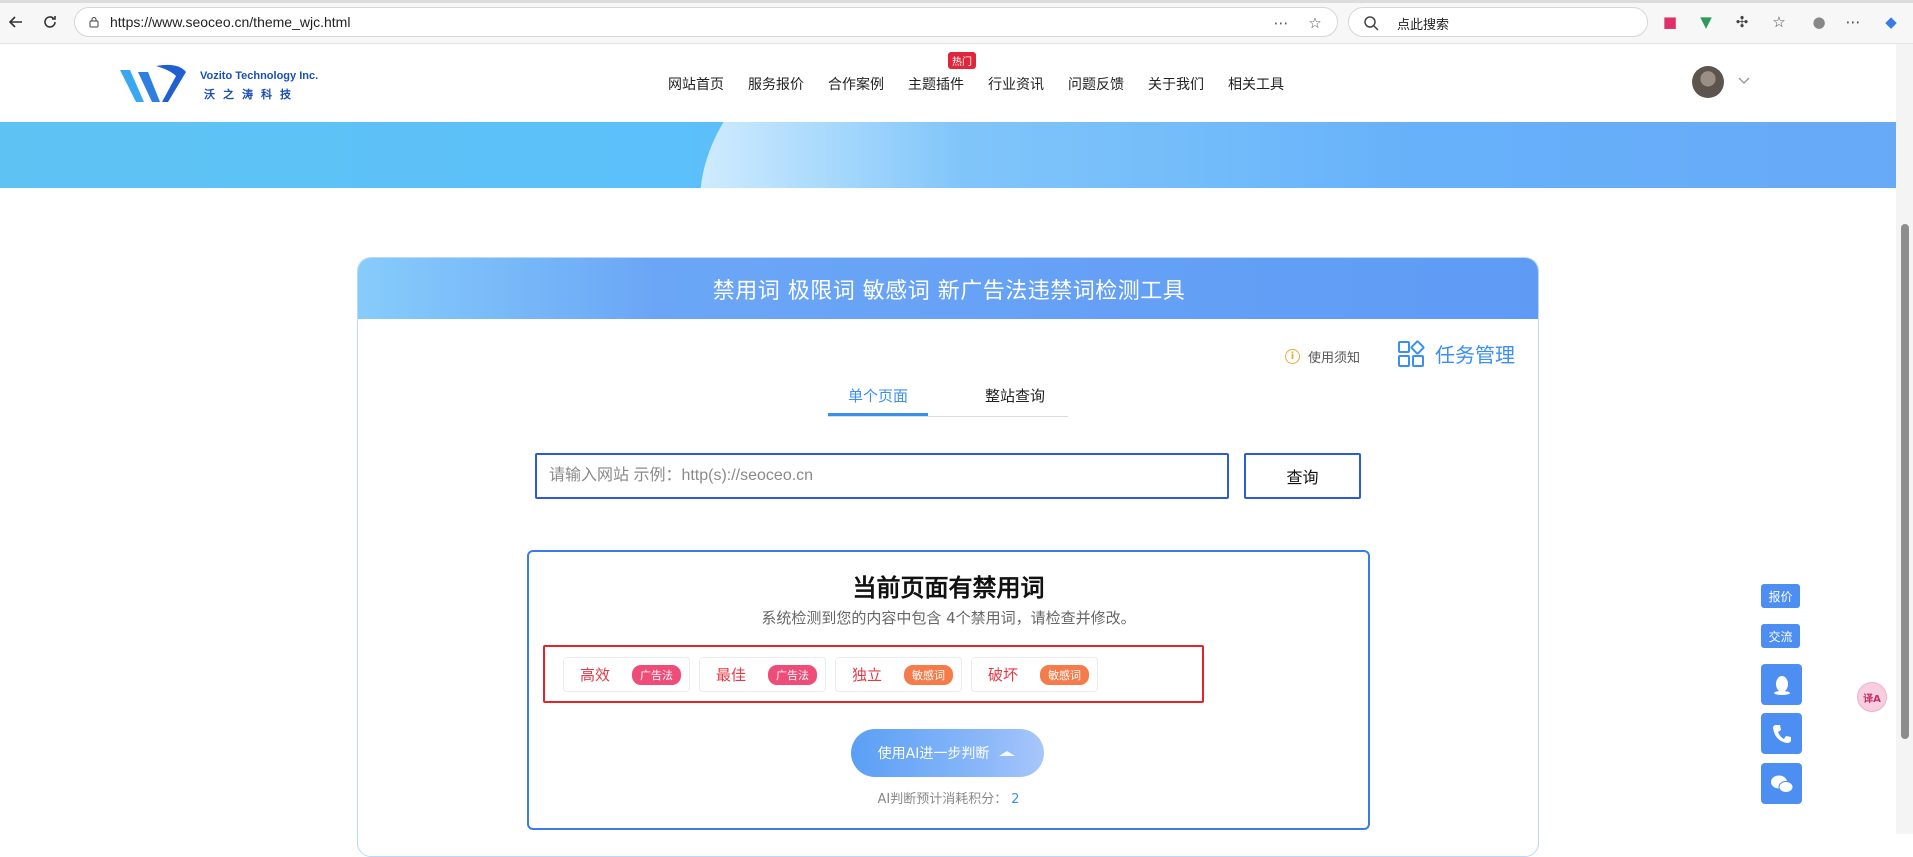  I want to click on tab-whole-site: 整站查询, so click(1015, 400).